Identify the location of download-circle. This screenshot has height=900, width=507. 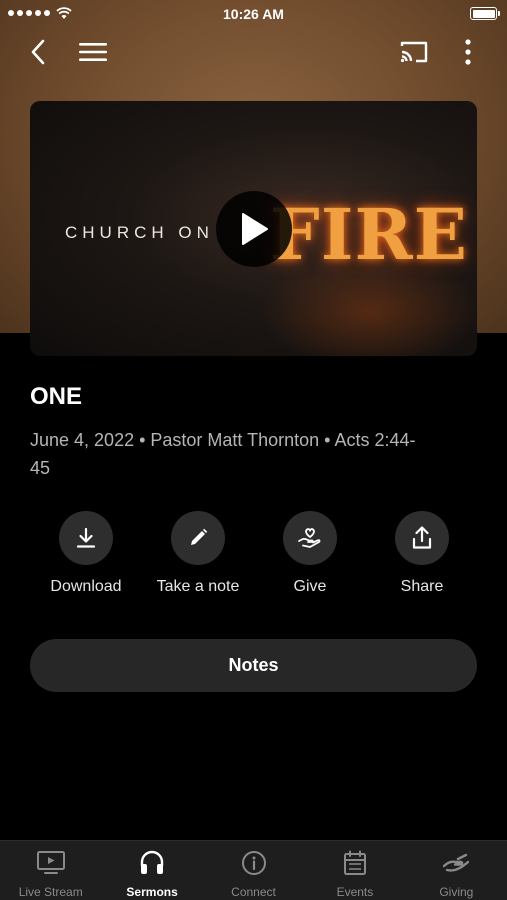
(86, 538).